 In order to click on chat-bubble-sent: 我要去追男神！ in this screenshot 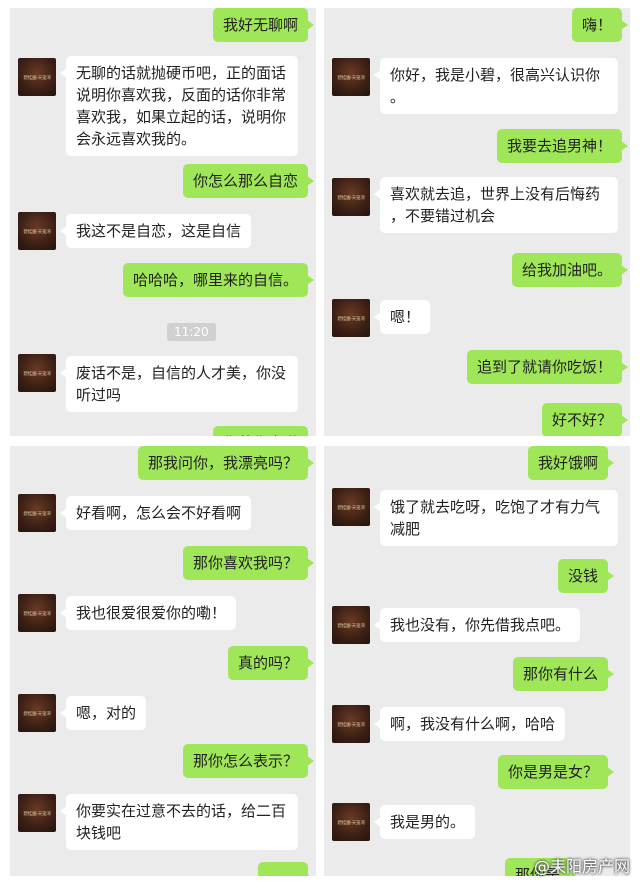, I will do `click(562, 146)`.